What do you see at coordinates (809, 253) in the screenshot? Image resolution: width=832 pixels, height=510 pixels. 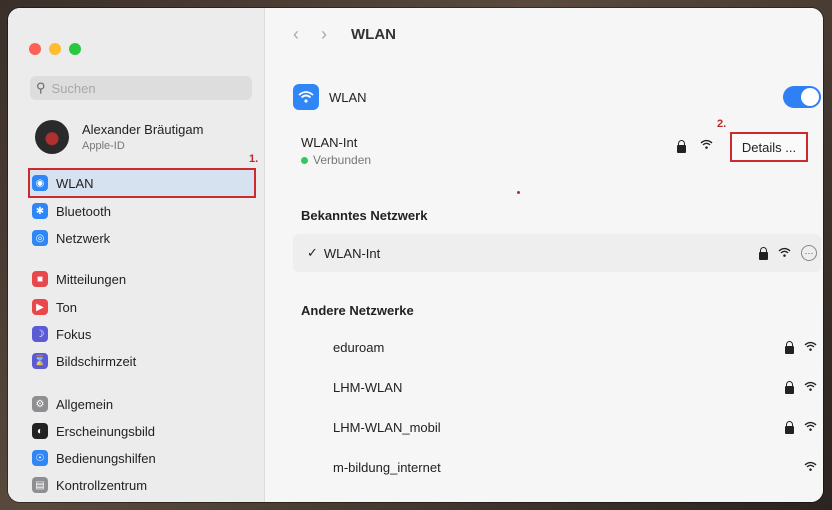 I see `more-options-icon: ⋯` at bounding box center [809, 253].